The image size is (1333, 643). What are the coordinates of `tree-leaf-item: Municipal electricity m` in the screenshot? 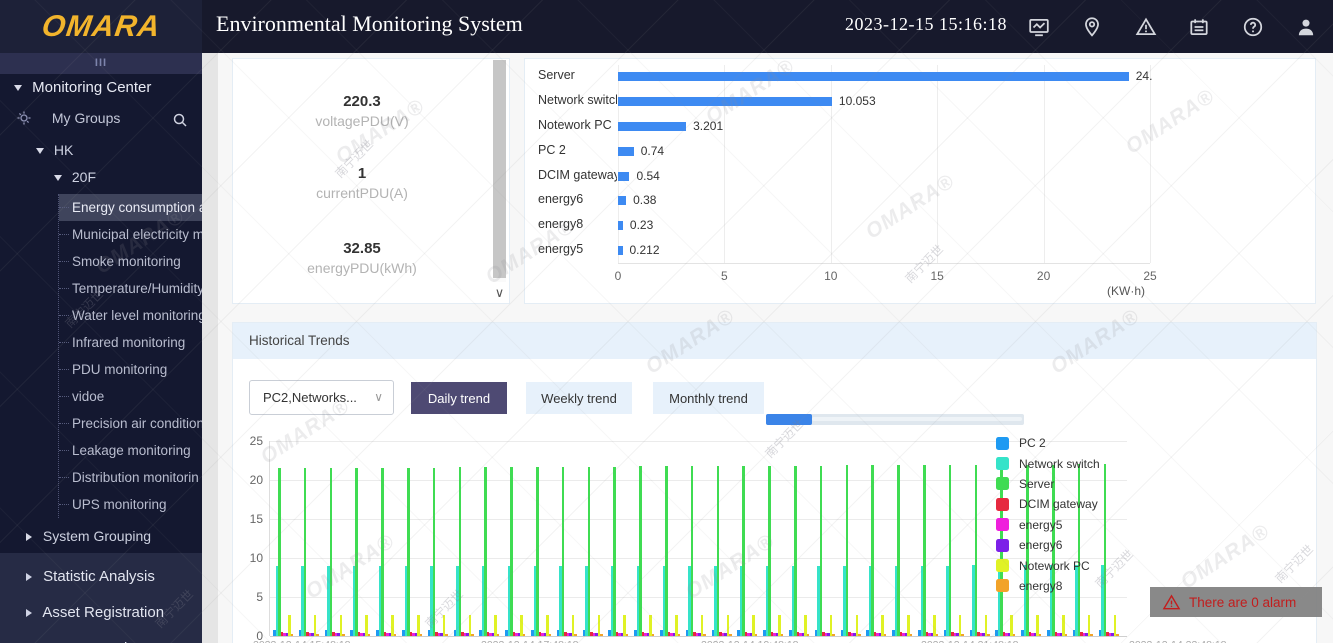 It's located at (130, 234).